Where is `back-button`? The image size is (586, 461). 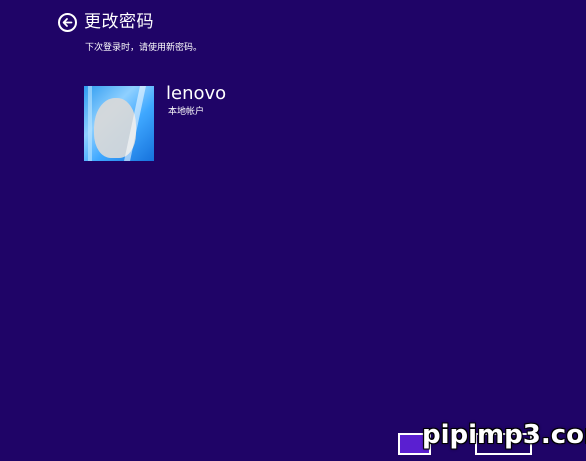 back-button is located at coordinates (67, 22).